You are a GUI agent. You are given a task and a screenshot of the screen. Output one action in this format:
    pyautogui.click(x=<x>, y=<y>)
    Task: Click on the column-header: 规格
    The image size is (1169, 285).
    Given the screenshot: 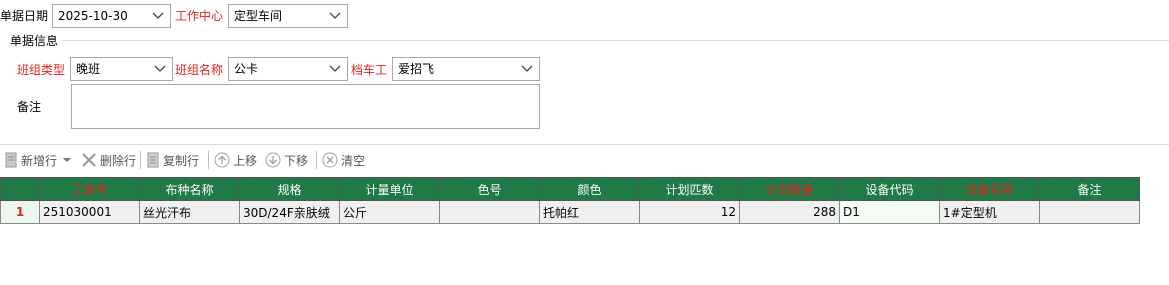 What is the action you would take?
    pyautogui.click(x=289, y=189)
    